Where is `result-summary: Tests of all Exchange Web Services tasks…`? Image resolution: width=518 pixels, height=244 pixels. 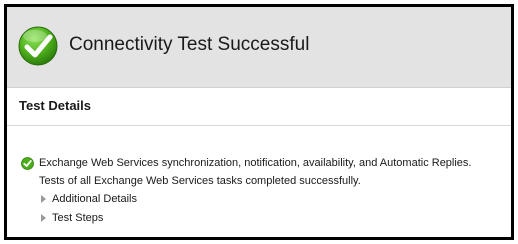
result-summary: Tests of all Exchange Web Services tasks… is located at coordinates (200, 181).